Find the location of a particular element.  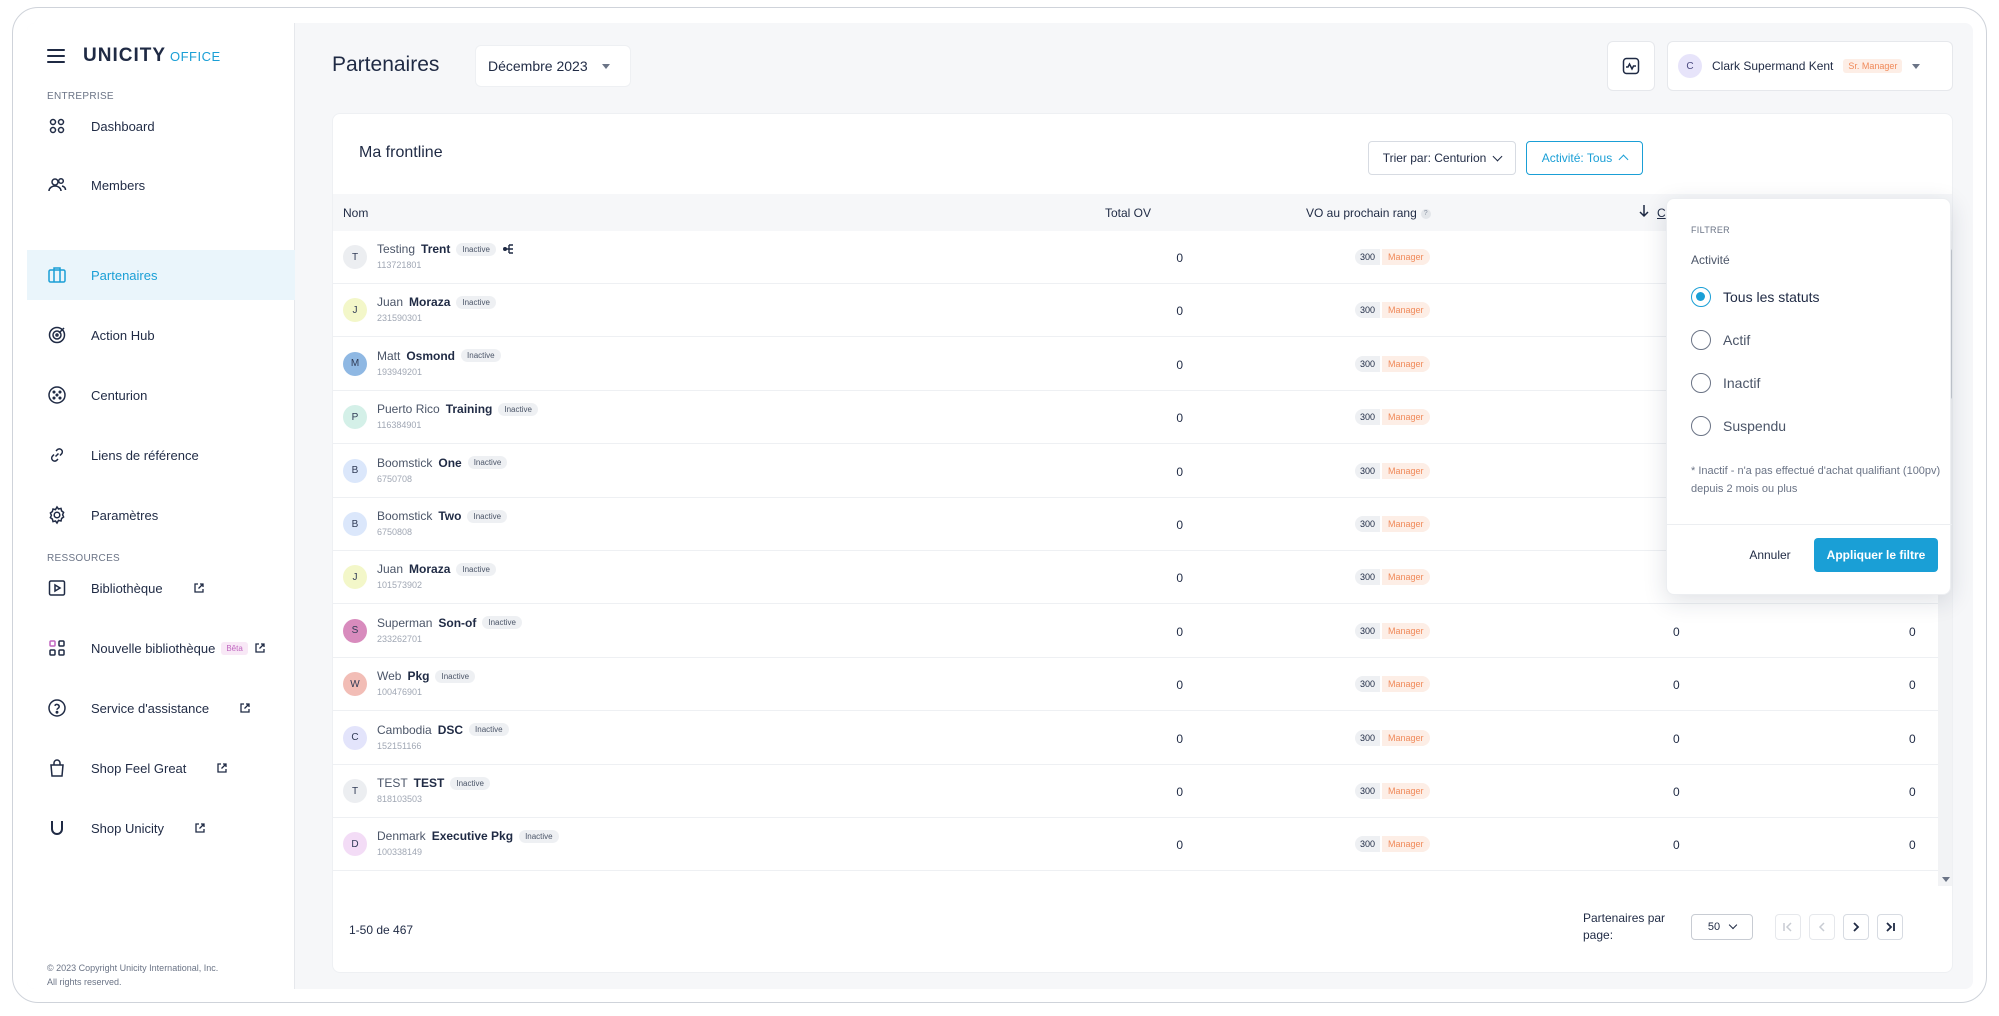

partner-id: 818103503 is located at coordinates (400, 799).